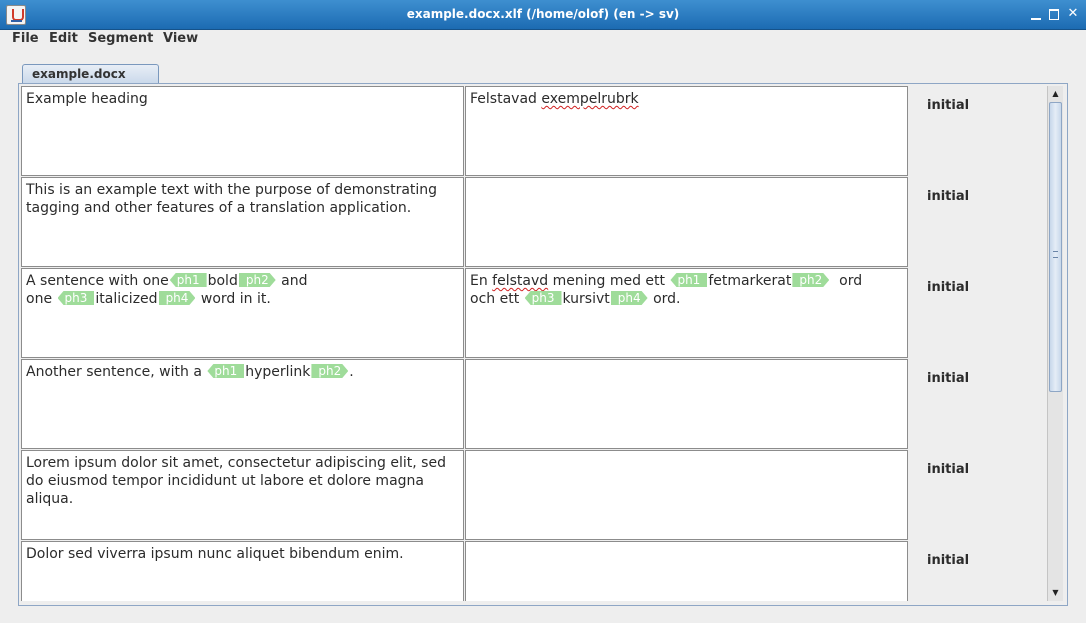 Image resolution: width=1086 pixels, height=623 pixels. What do you see at coordinates (590, 99) in the screenshot?
I see `misspelled-word: exempelrubrk` at bounding box center [590, 99].